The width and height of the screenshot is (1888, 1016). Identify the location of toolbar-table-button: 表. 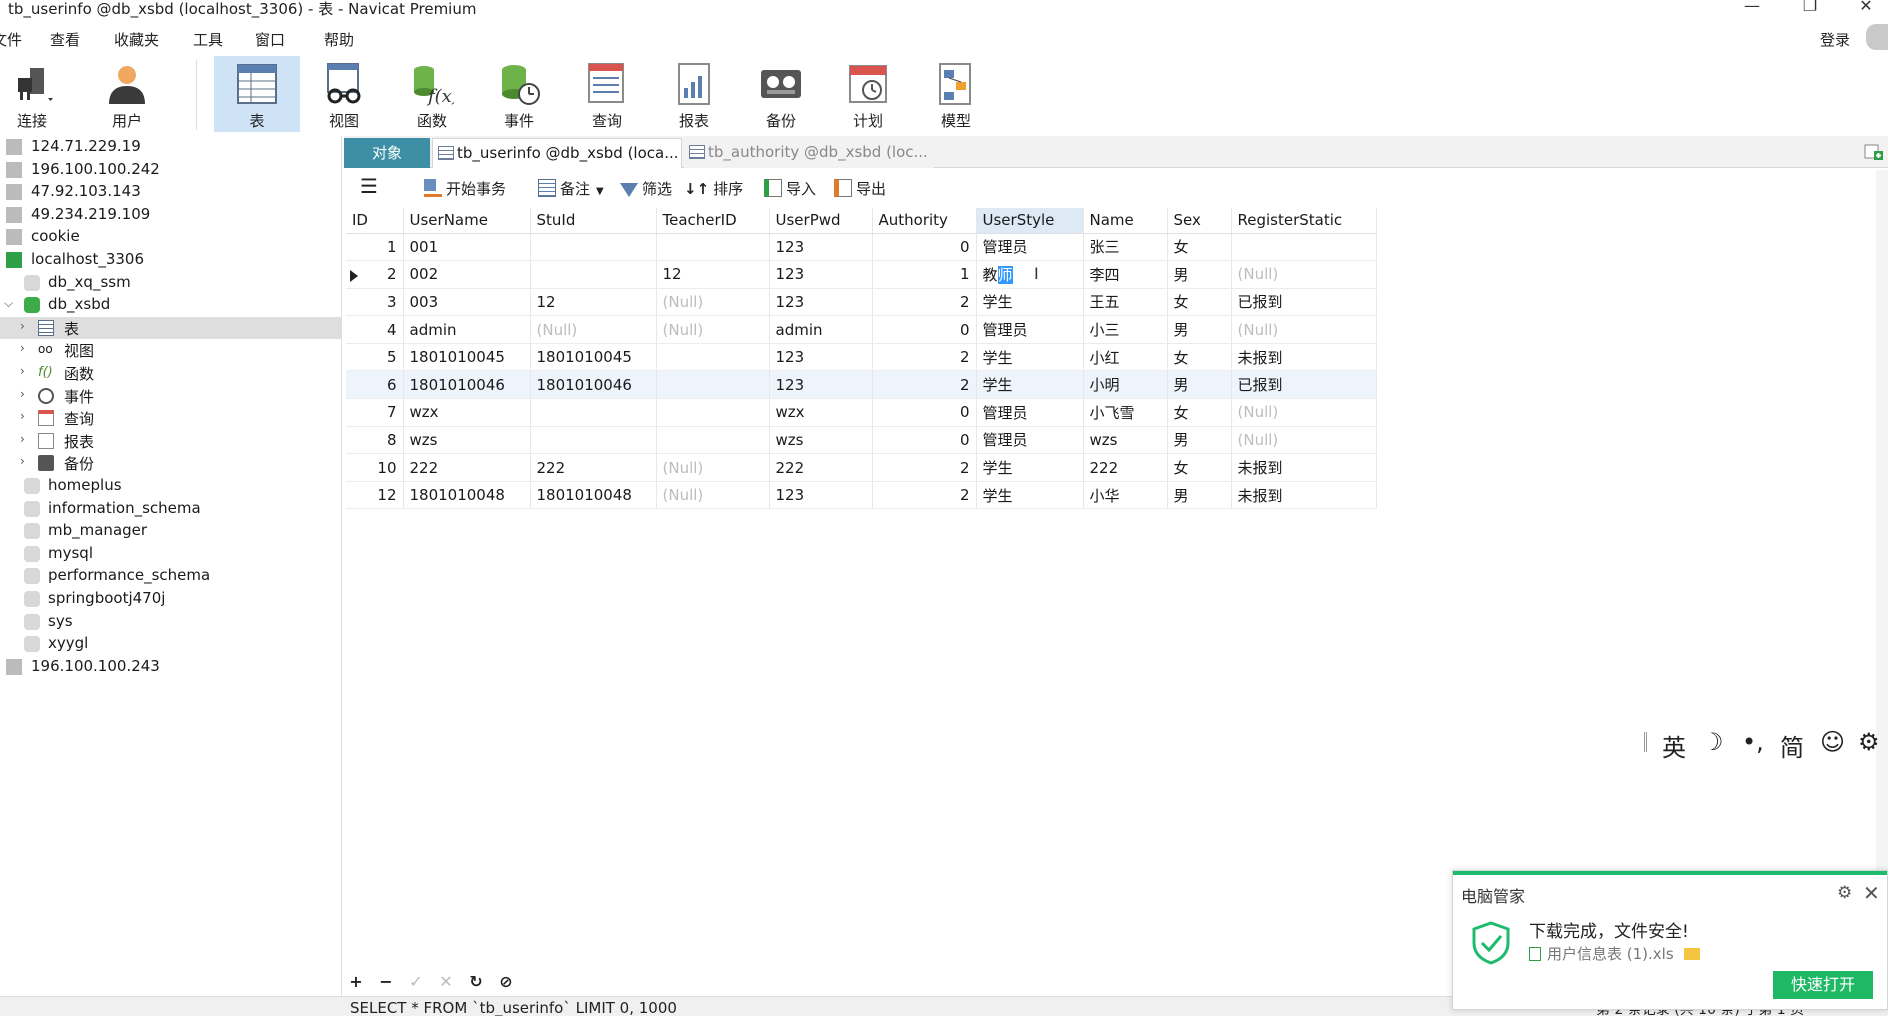
(257, 94).